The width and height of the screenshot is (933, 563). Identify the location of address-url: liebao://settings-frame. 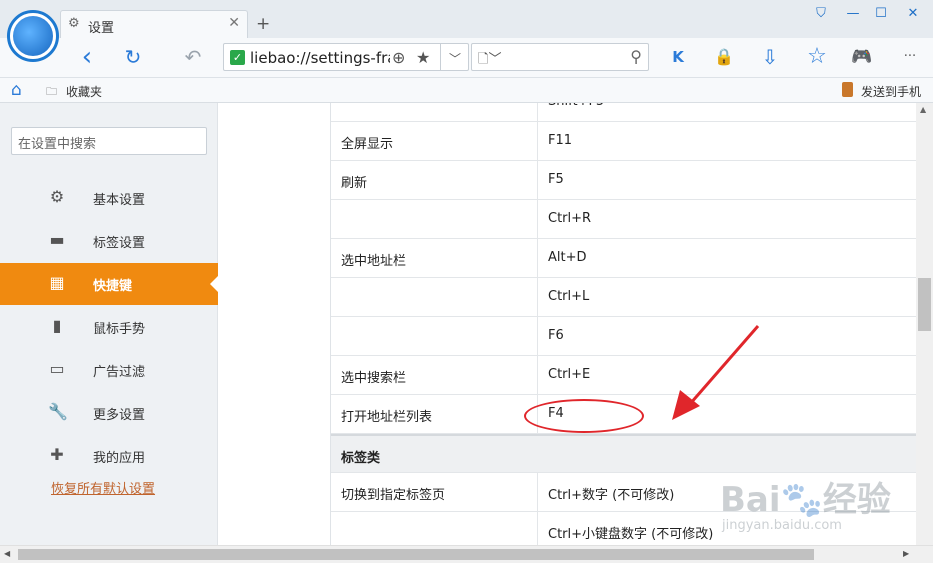
(320, 58).